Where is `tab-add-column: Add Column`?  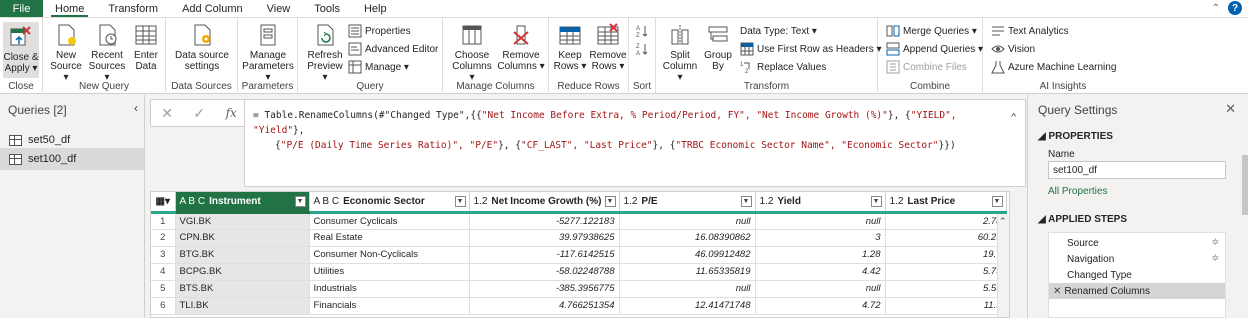
tab-add-column: Add Column is located at coordinates (212, 8).